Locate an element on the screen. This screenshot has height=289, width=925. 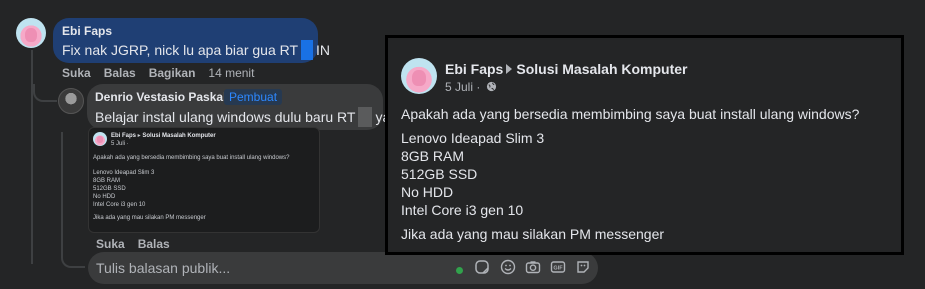
comment-actions: Suka Balas is located at coordinates (139, 244).